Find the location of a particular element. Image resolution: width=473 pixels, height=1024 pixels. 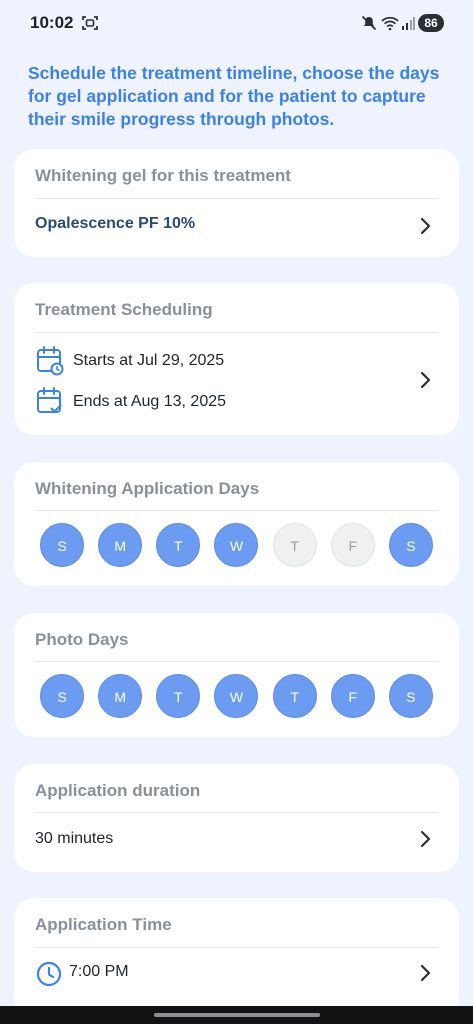

whitening-day-toggle: W is located at coordinates (236, 545).